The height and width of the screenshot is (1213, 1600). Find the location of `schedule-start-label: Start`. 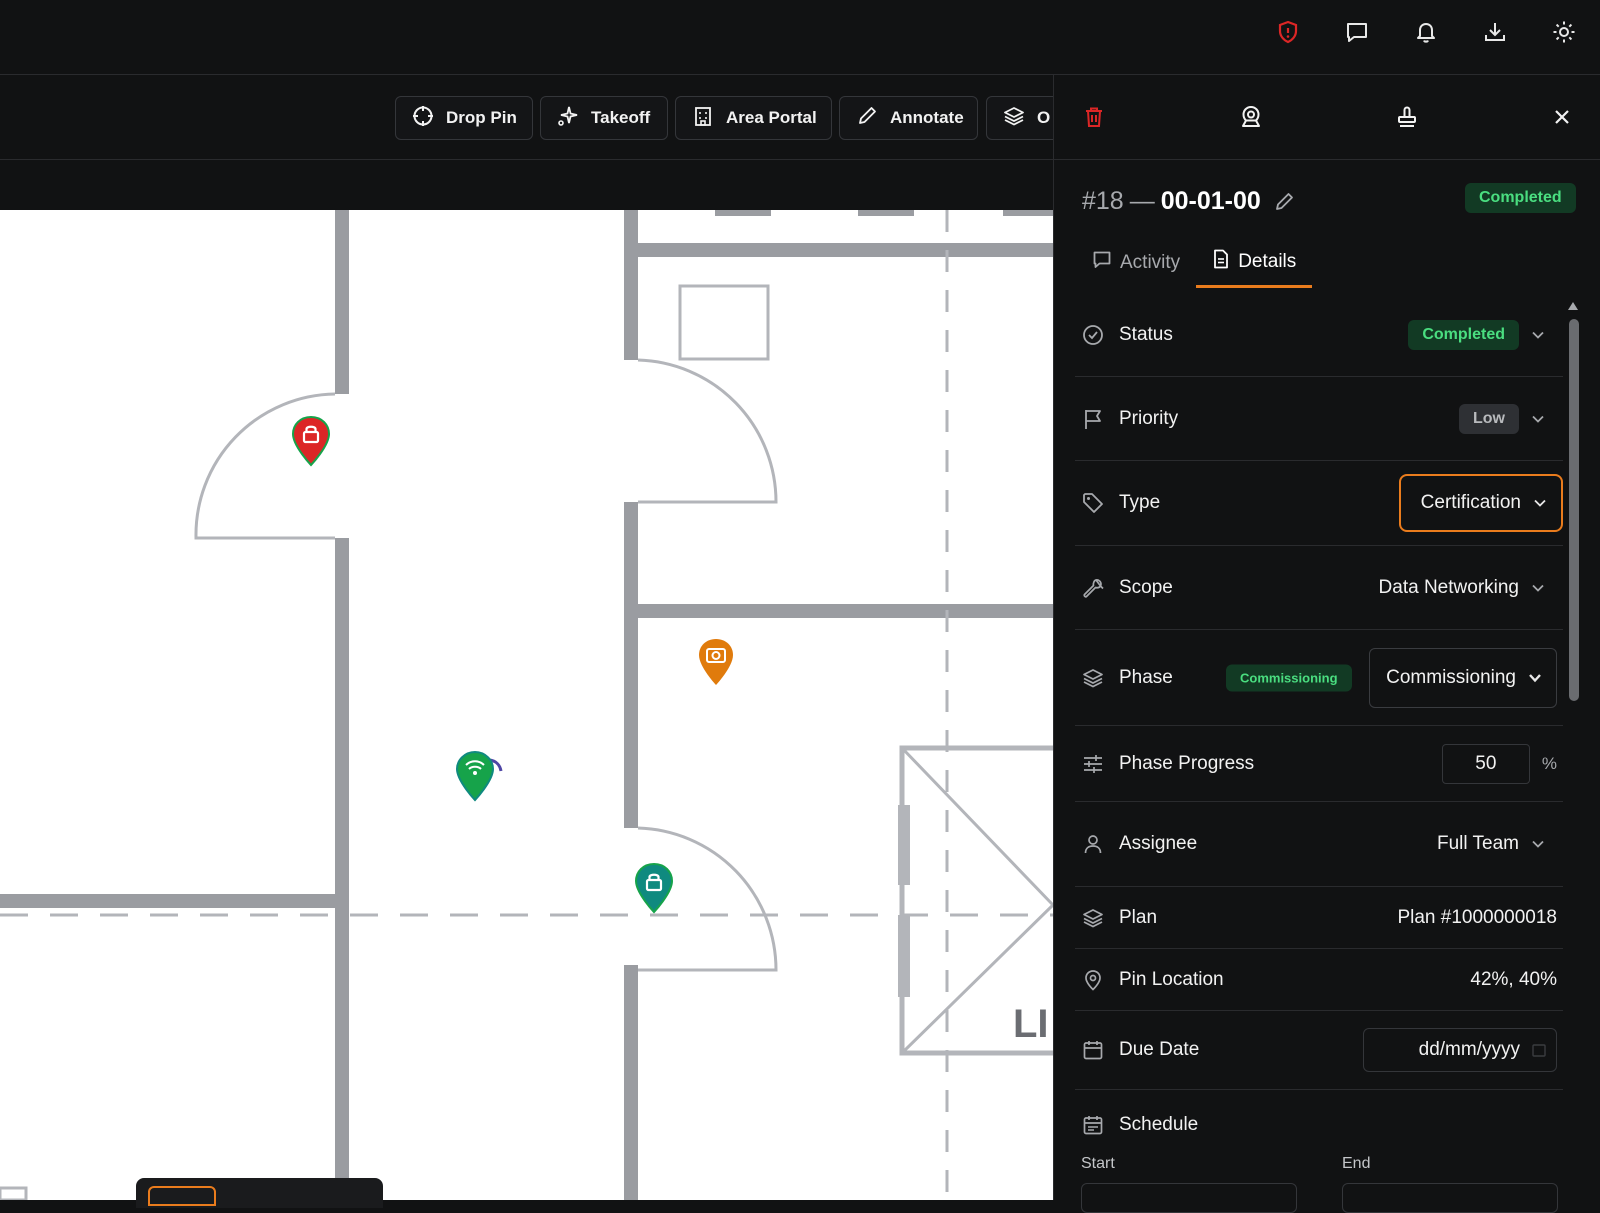

schedule-start-label: Start is located at coordinates (1098, 1163).